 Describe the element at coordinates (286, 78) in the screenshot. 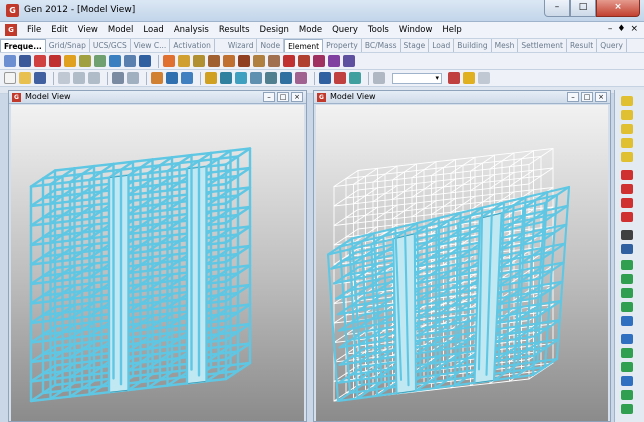

I see `redraw-icon` at that location.